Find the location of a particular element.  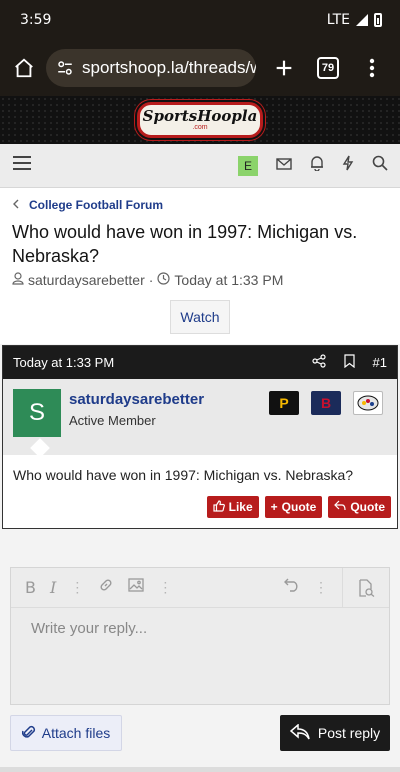

thumbs-up-icon is located at coordinates (219, 507).